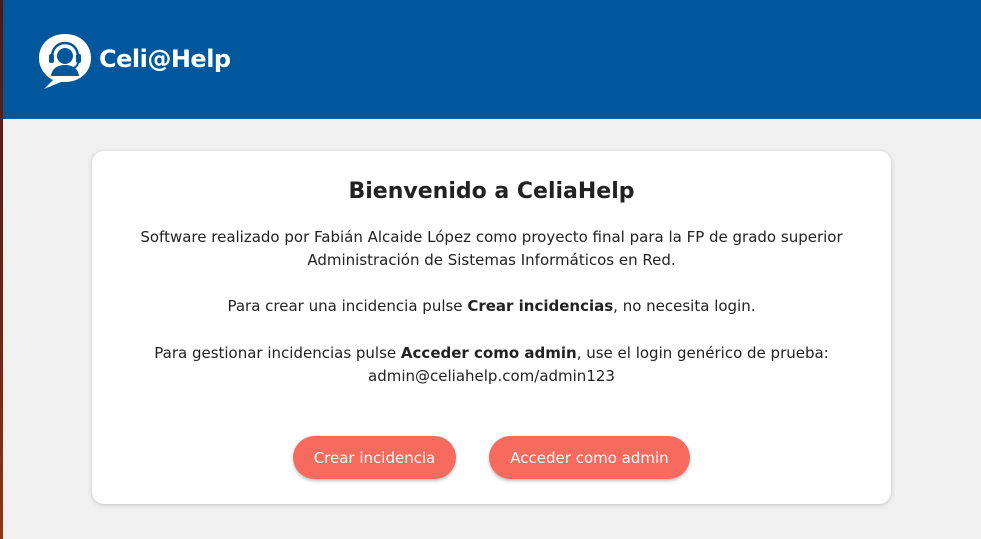  Describe the element at coordinates (488, 353) in the screenshot. I see `admin-instructions-bold: Acceder como admin` at that location.